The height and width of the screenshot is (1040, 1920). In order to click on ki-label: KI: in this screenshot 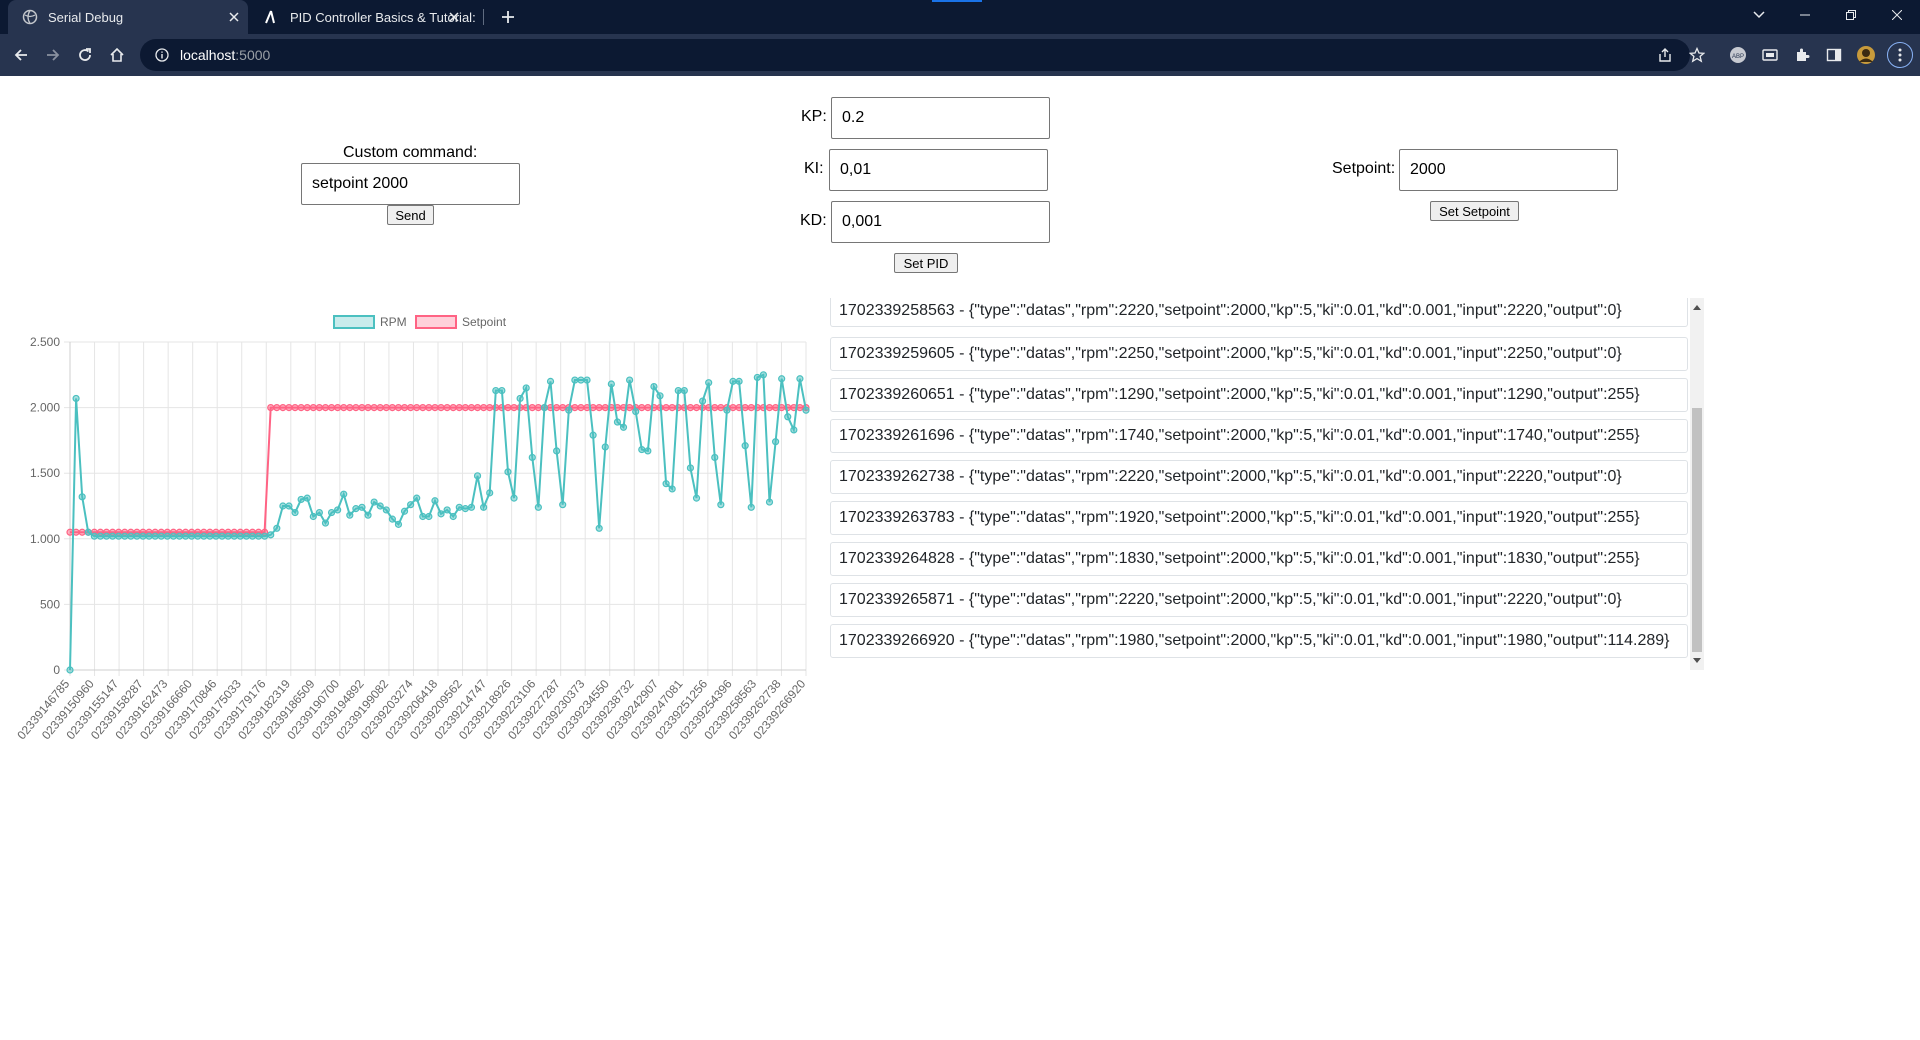, I will do `click(814, 168)`.